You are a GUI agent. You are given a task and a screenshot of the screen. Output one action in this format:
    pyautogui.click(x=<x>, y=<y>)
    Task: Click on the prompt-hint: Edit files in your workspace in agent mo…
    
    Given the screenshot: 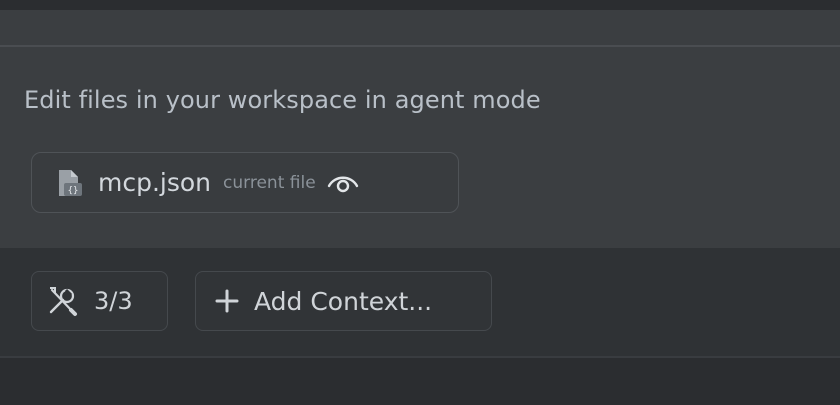 What is the action you would take?
    pyautogui.click(x=282, y=100)
    